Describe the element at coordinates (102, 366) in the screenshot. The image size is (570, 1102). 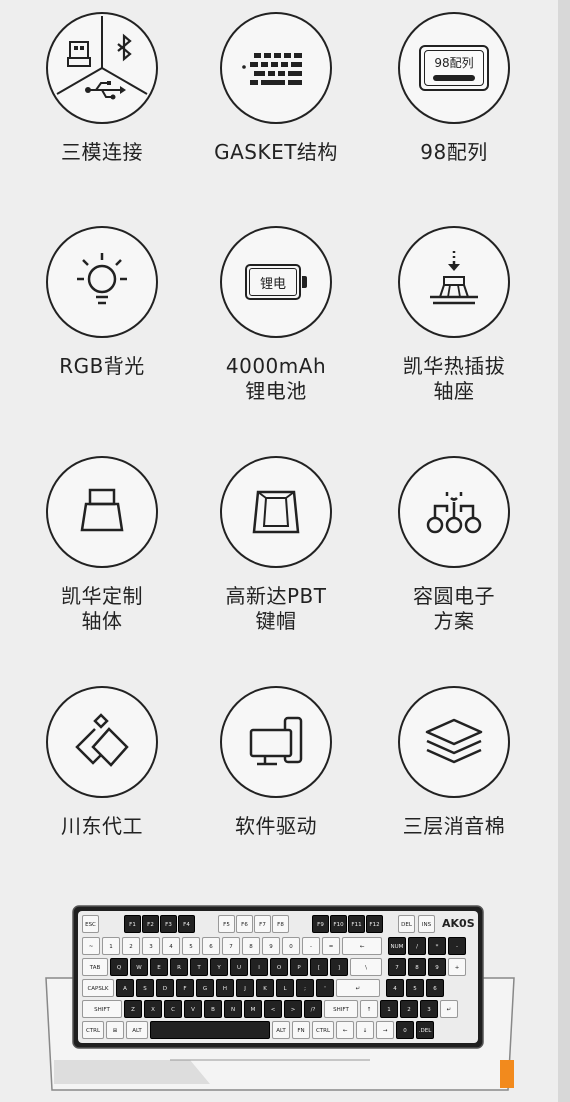
I see `feature-label: RGB背光` at that location.